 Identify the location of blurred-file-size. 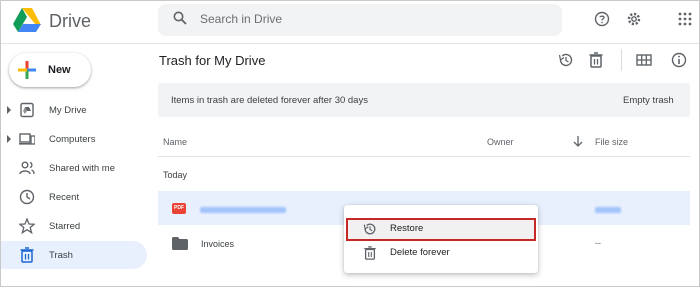
(608, 210).